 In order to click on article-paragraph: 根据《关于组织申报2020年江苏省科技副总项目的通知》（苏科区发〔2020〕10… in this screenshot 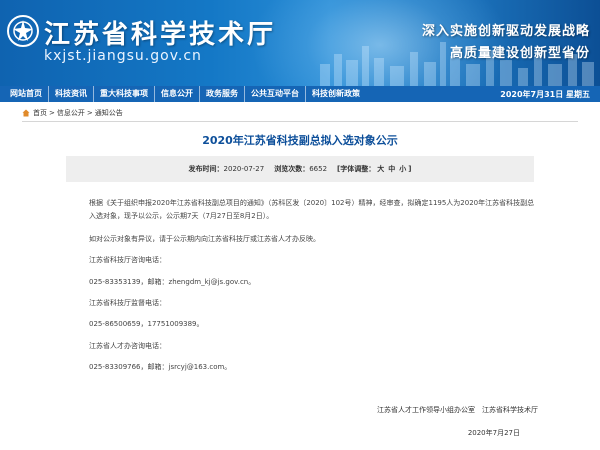, I will do `click(312, 209)`.